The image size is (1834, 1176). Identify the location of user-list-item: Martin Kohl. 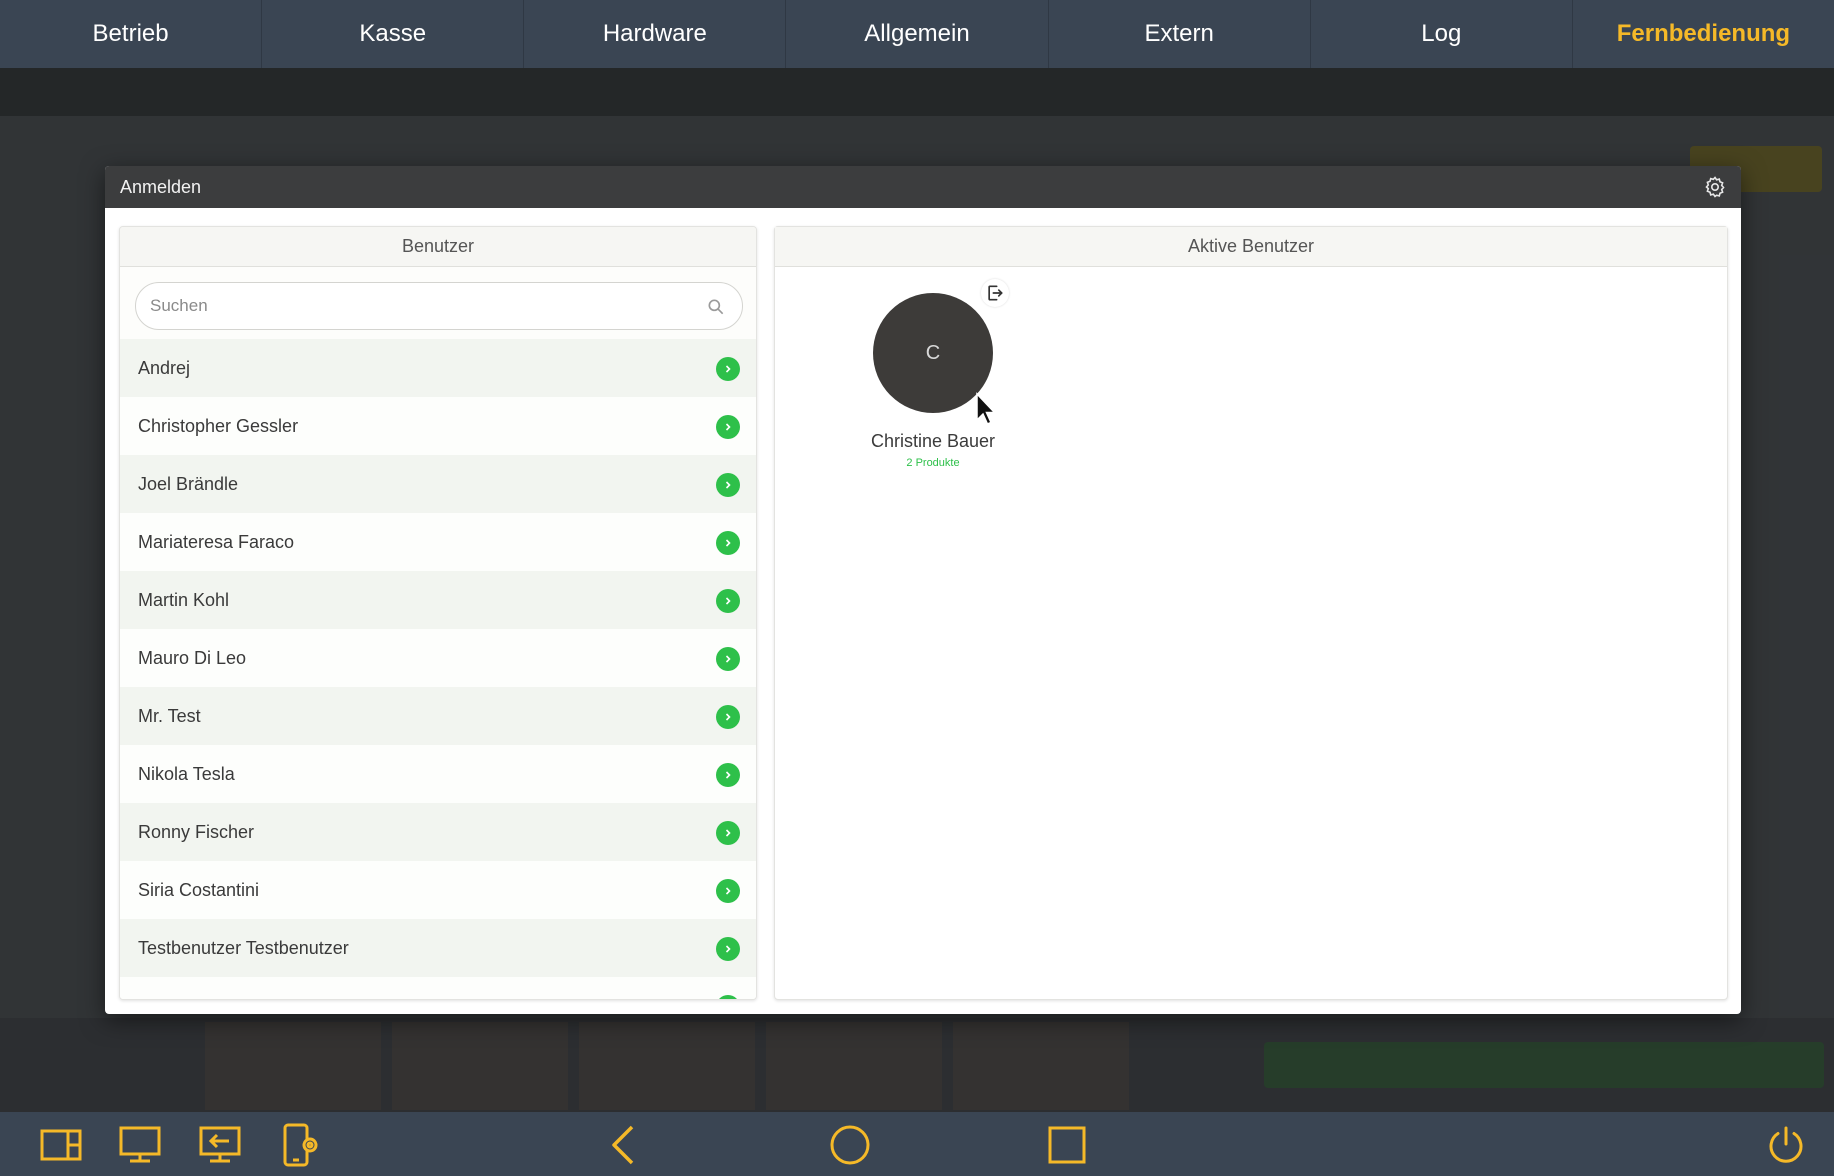
(438, 600).